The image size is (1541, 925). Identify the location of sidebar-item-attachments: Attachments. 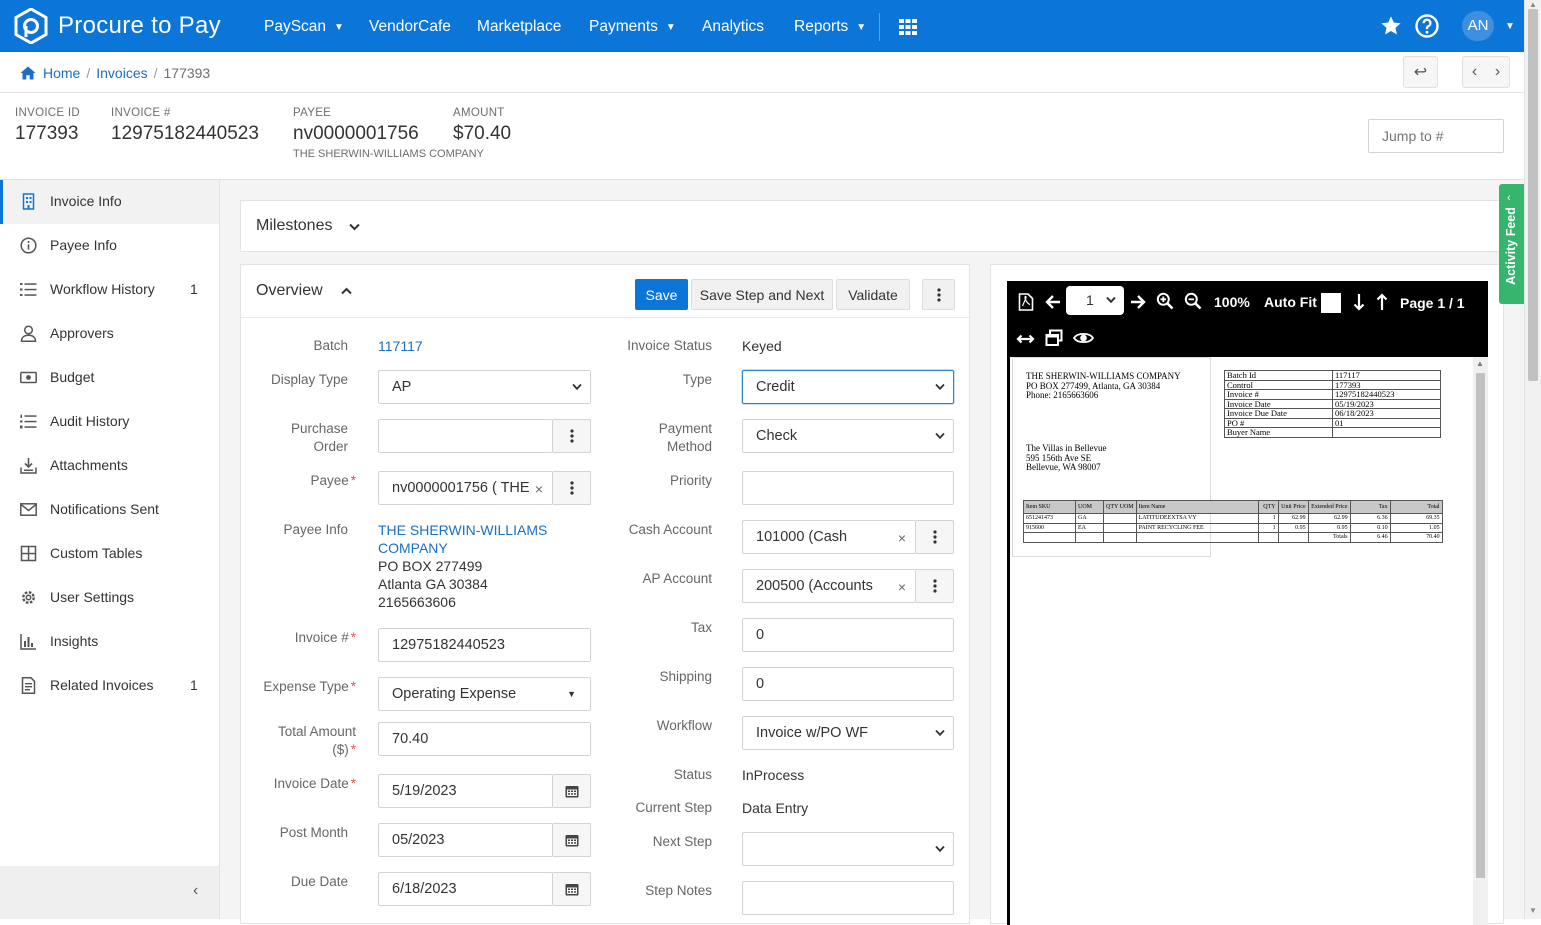
(109, 466).